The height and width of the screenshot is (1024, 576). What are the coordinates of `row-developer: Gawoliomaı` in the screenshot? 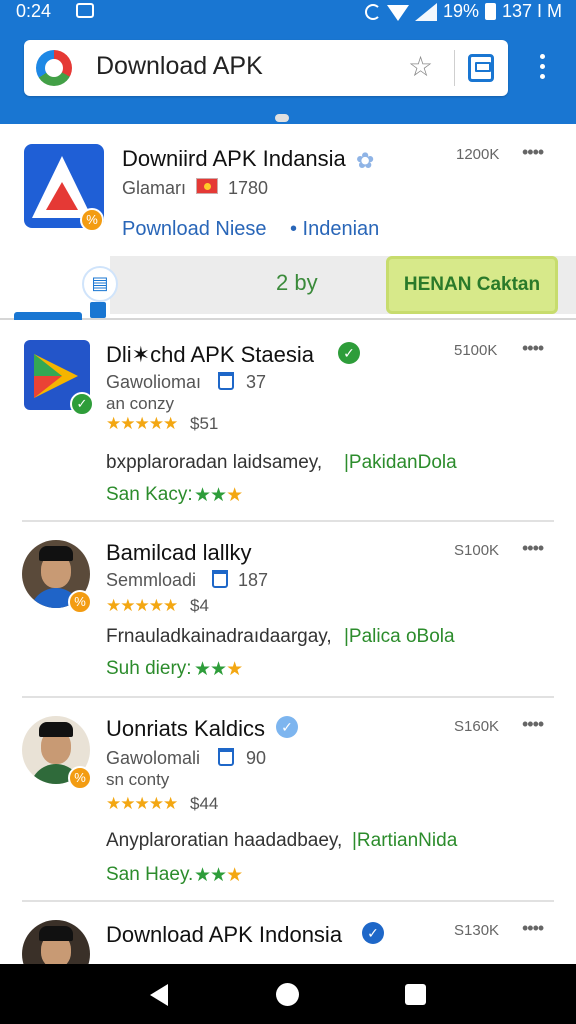 It's located at (154, 382).